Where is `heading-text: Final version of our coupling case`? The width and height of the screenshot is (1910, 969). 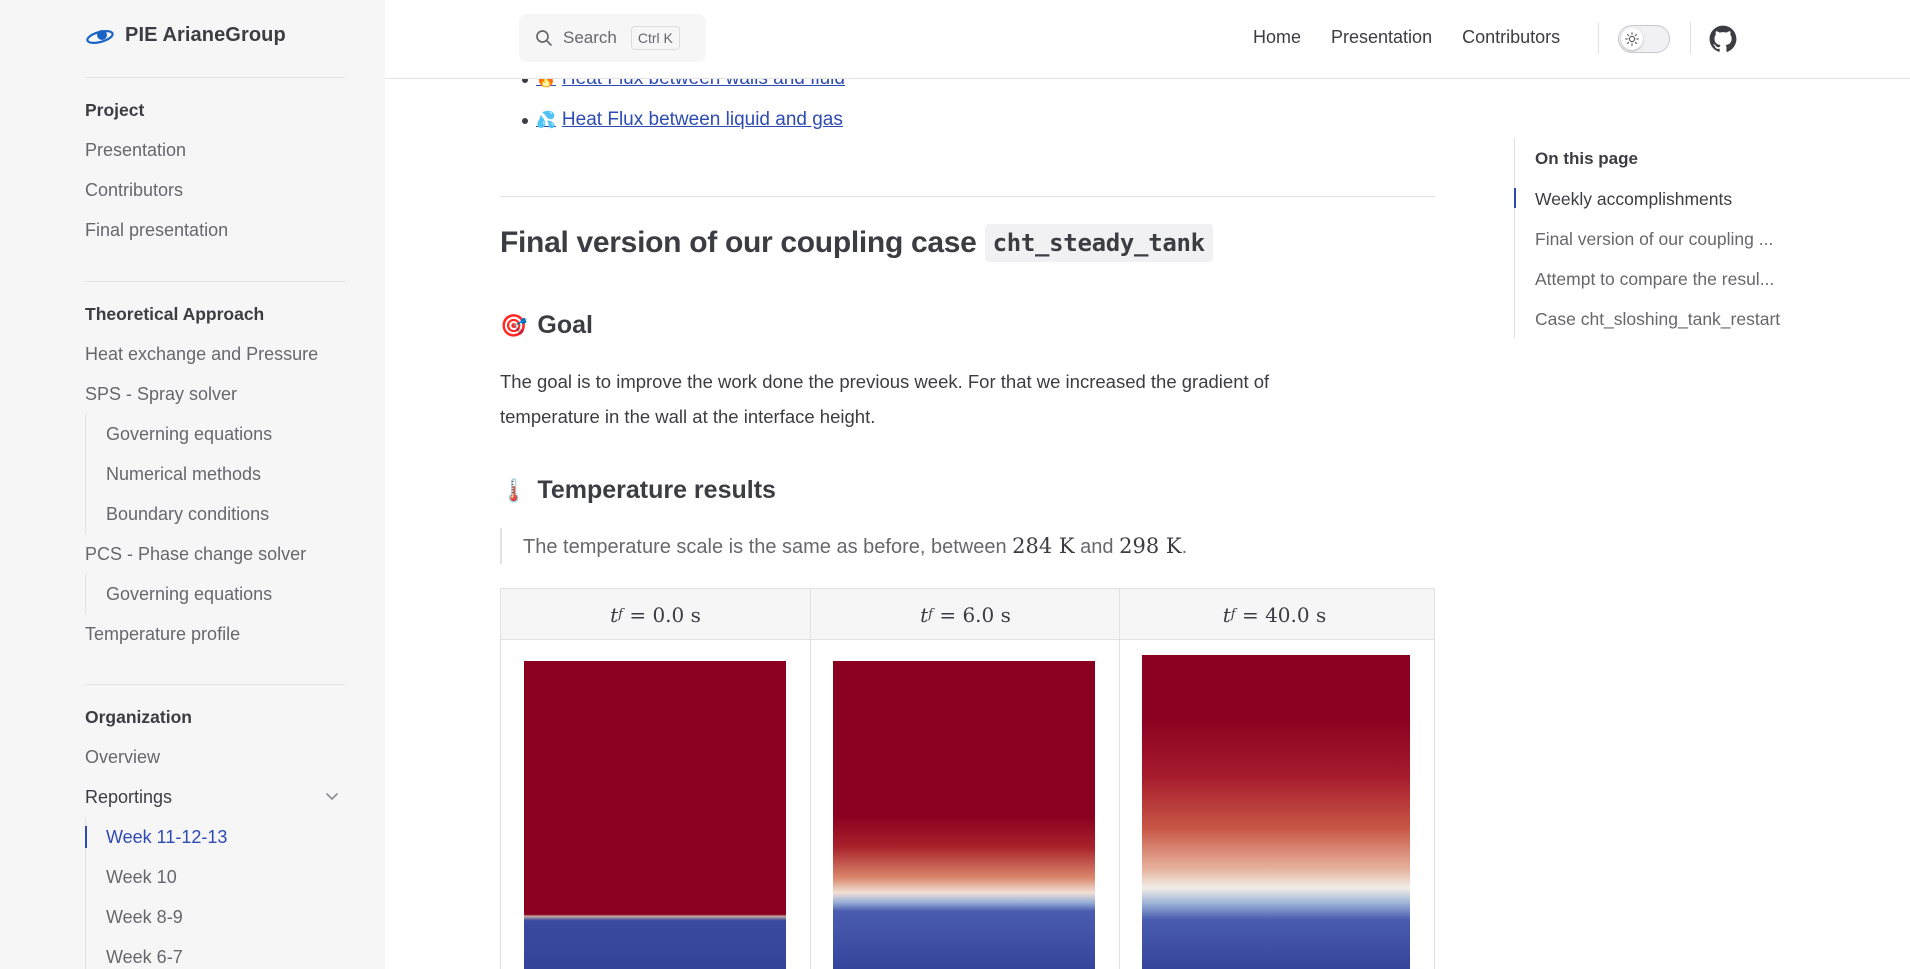 heading-text: Final version of our coupling case is located at coordinates (738, 242).